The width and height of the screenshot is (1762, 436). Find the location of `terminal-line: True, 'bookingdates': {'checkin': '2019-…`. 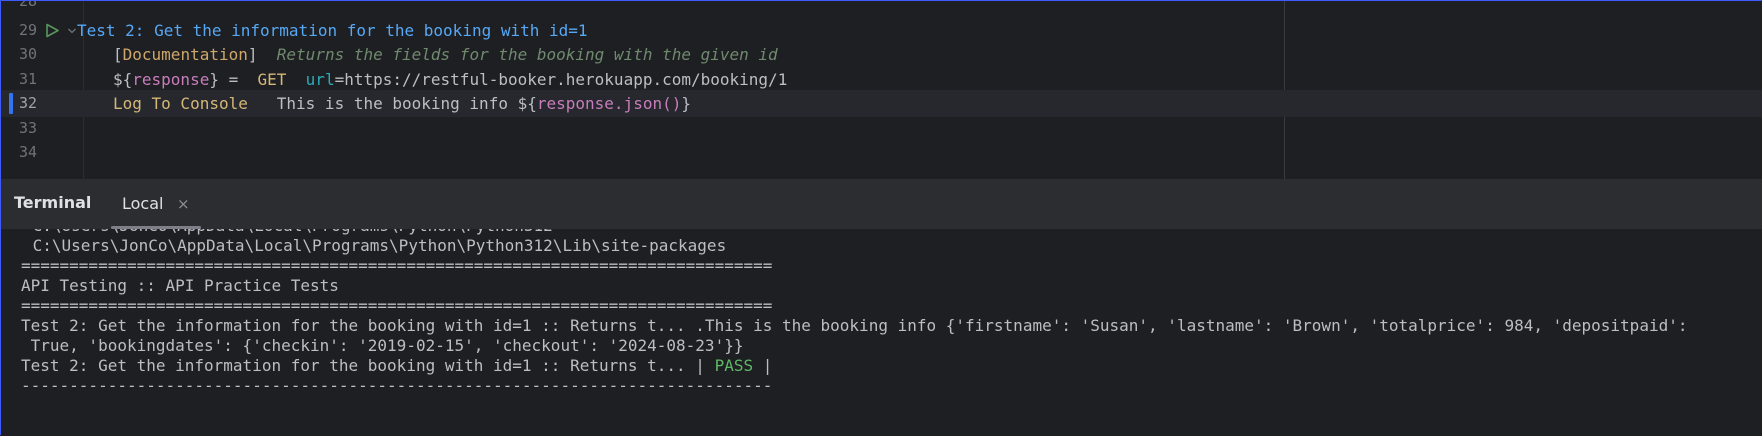

terminal-line: True, 'bookingdates': {'checkin': '2019-… is located at coordinates (382, 345).